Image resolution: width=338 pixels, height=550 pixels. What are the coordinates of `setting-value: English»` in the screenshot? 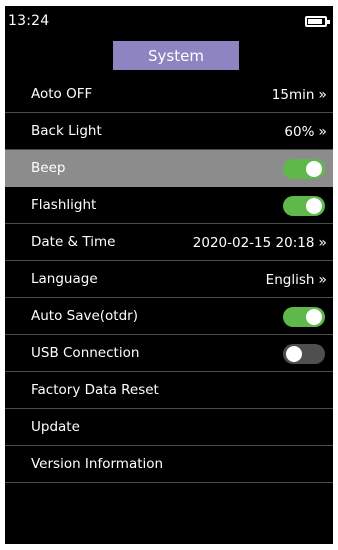 It's located at (296, 279).